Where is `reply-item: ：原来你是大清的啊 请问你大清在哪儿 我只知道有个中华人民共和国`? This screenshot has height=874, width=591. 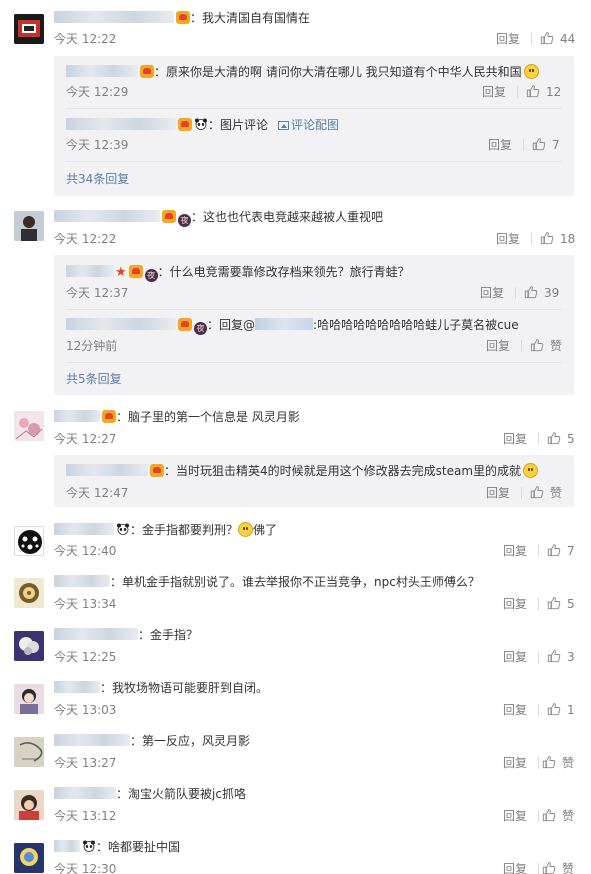 reply-item: ：原来你是大清的啊 请问你大清在哪儿 我只知道有个中华人民共和国 is located at coordinates (302, 72).